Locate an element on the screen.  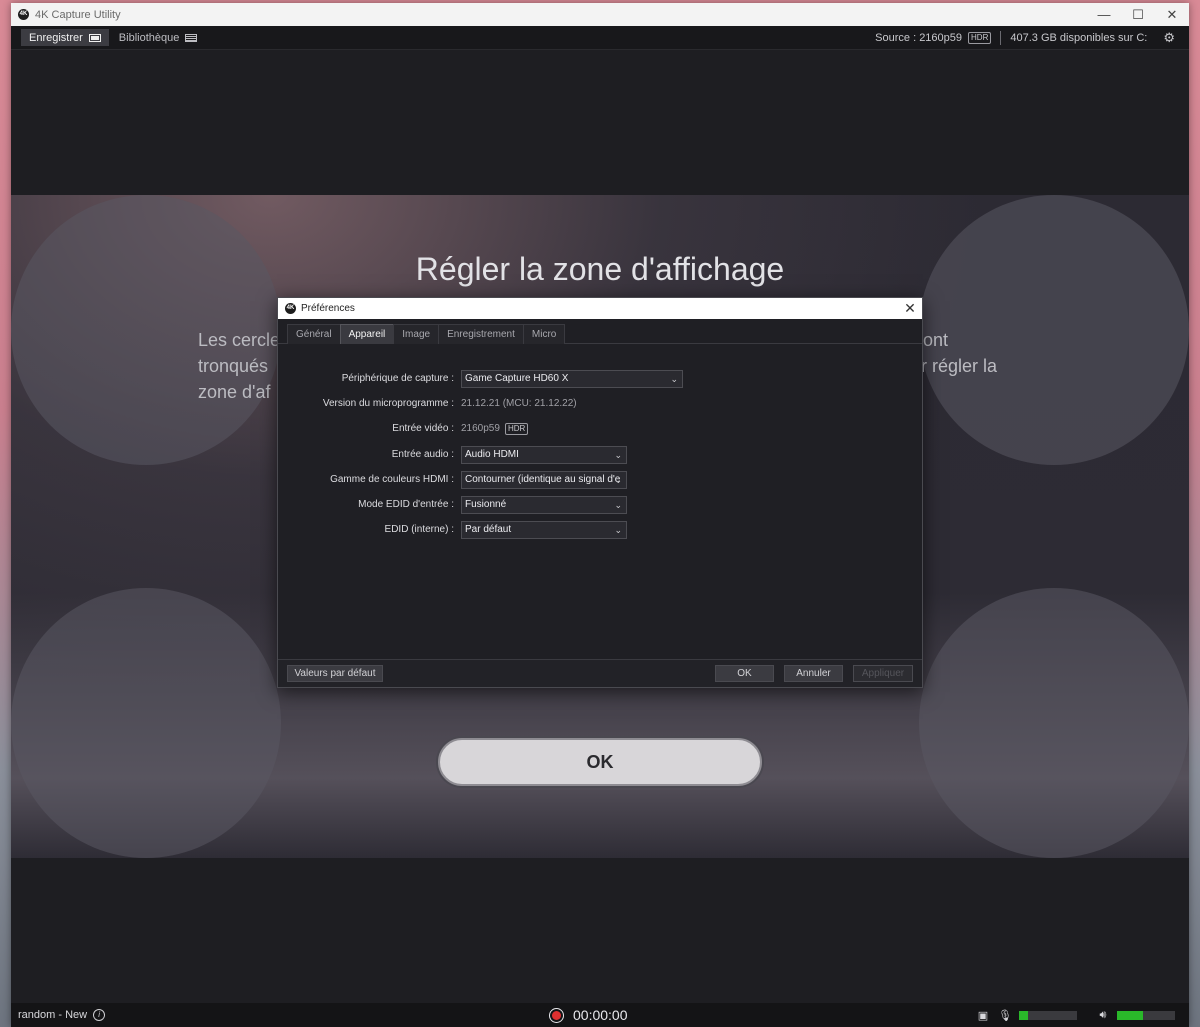
edid-internal-label: EDID (interne) : is located at coordinates (419, 529).